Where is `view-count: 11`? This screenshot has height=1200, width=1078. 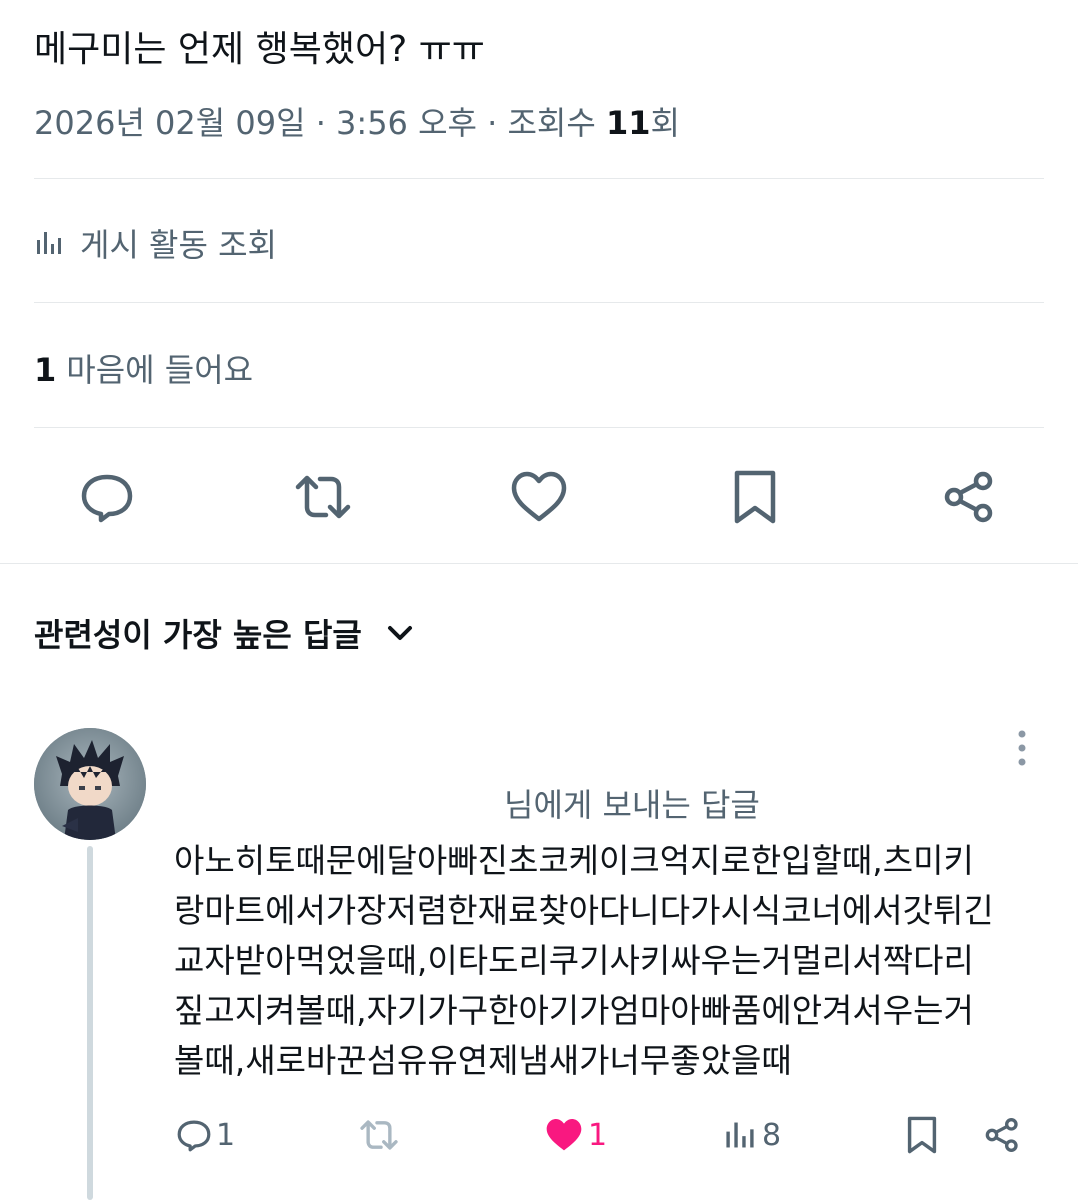
view-count: 11 is located at coordinates (628, 123).